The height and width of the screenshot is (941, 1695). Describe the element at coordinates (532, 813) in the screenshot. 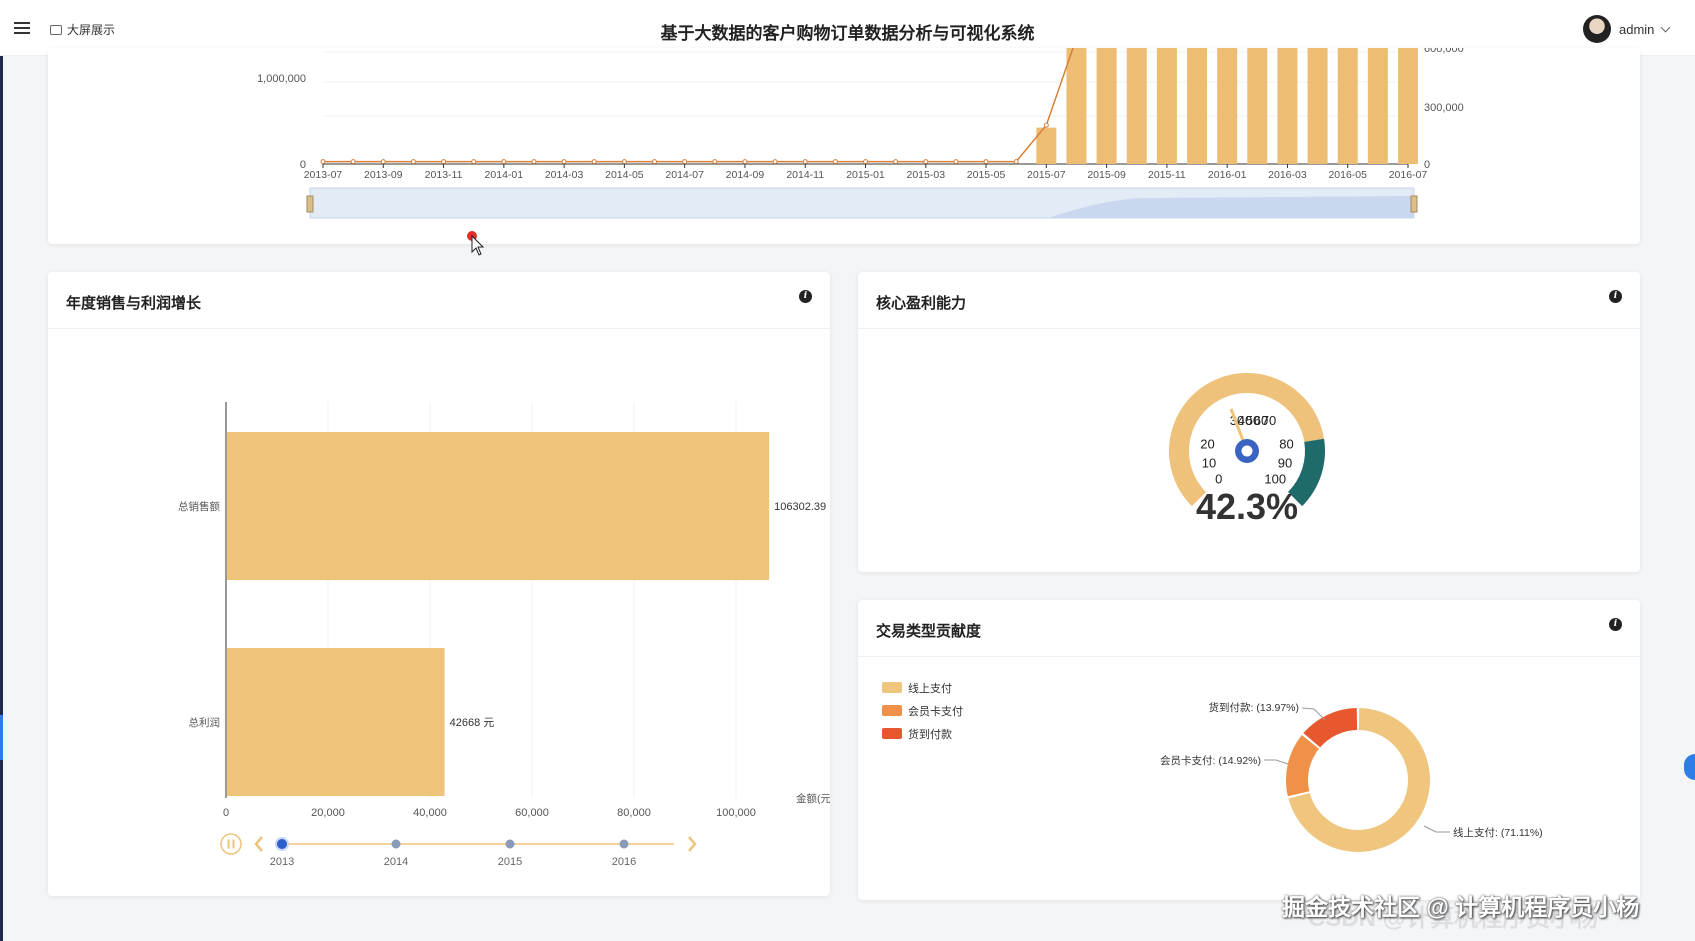

I see `x-tick-label: 60,000` at that location.